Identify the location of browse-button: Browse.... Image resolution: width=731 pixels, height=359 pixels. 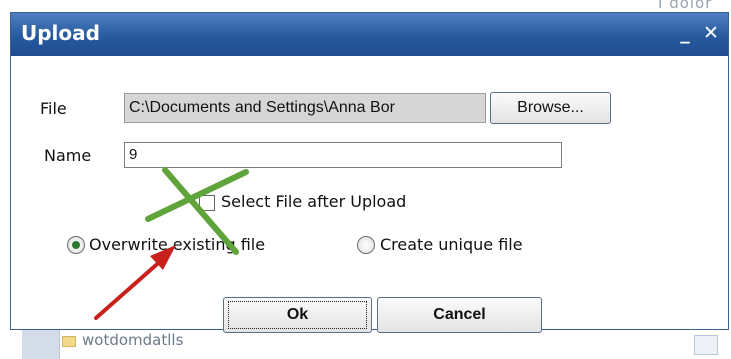
(550, 108).